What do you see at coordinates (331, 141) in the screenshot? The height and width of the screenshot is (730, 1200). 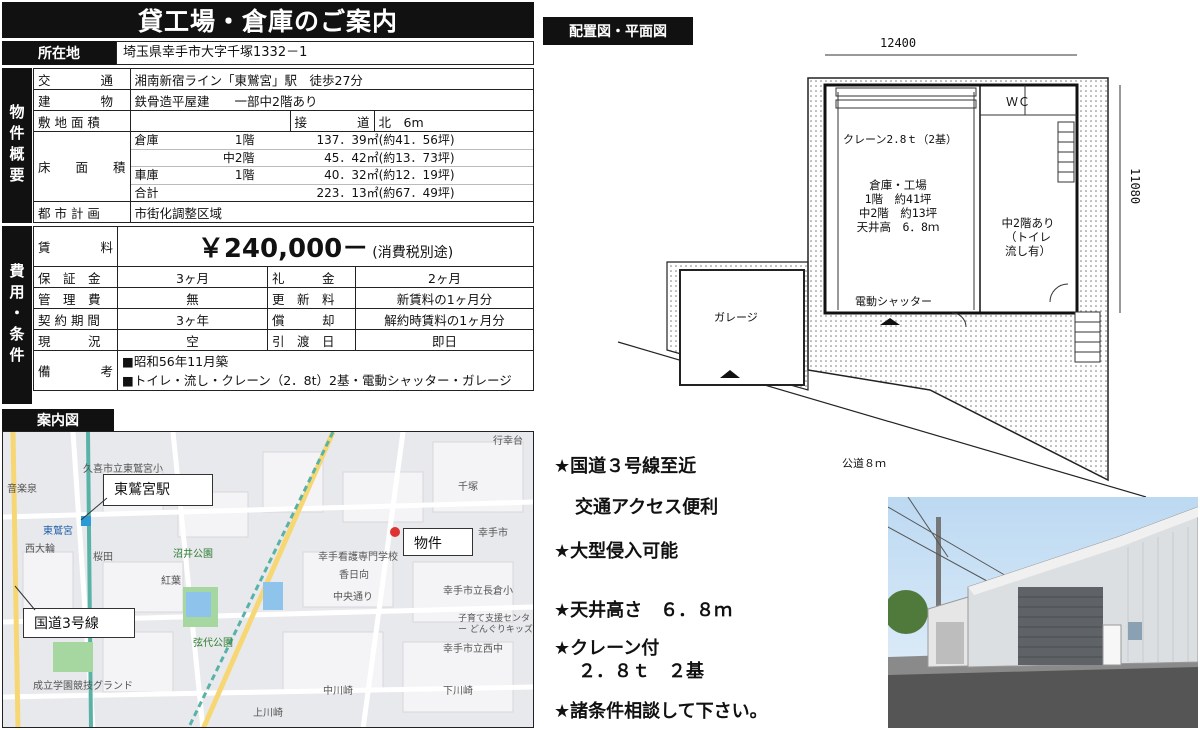 I see `floor-row: 倉庫 1階 137．39㎡(約41．56坪)` at bounding box center [331, 141].